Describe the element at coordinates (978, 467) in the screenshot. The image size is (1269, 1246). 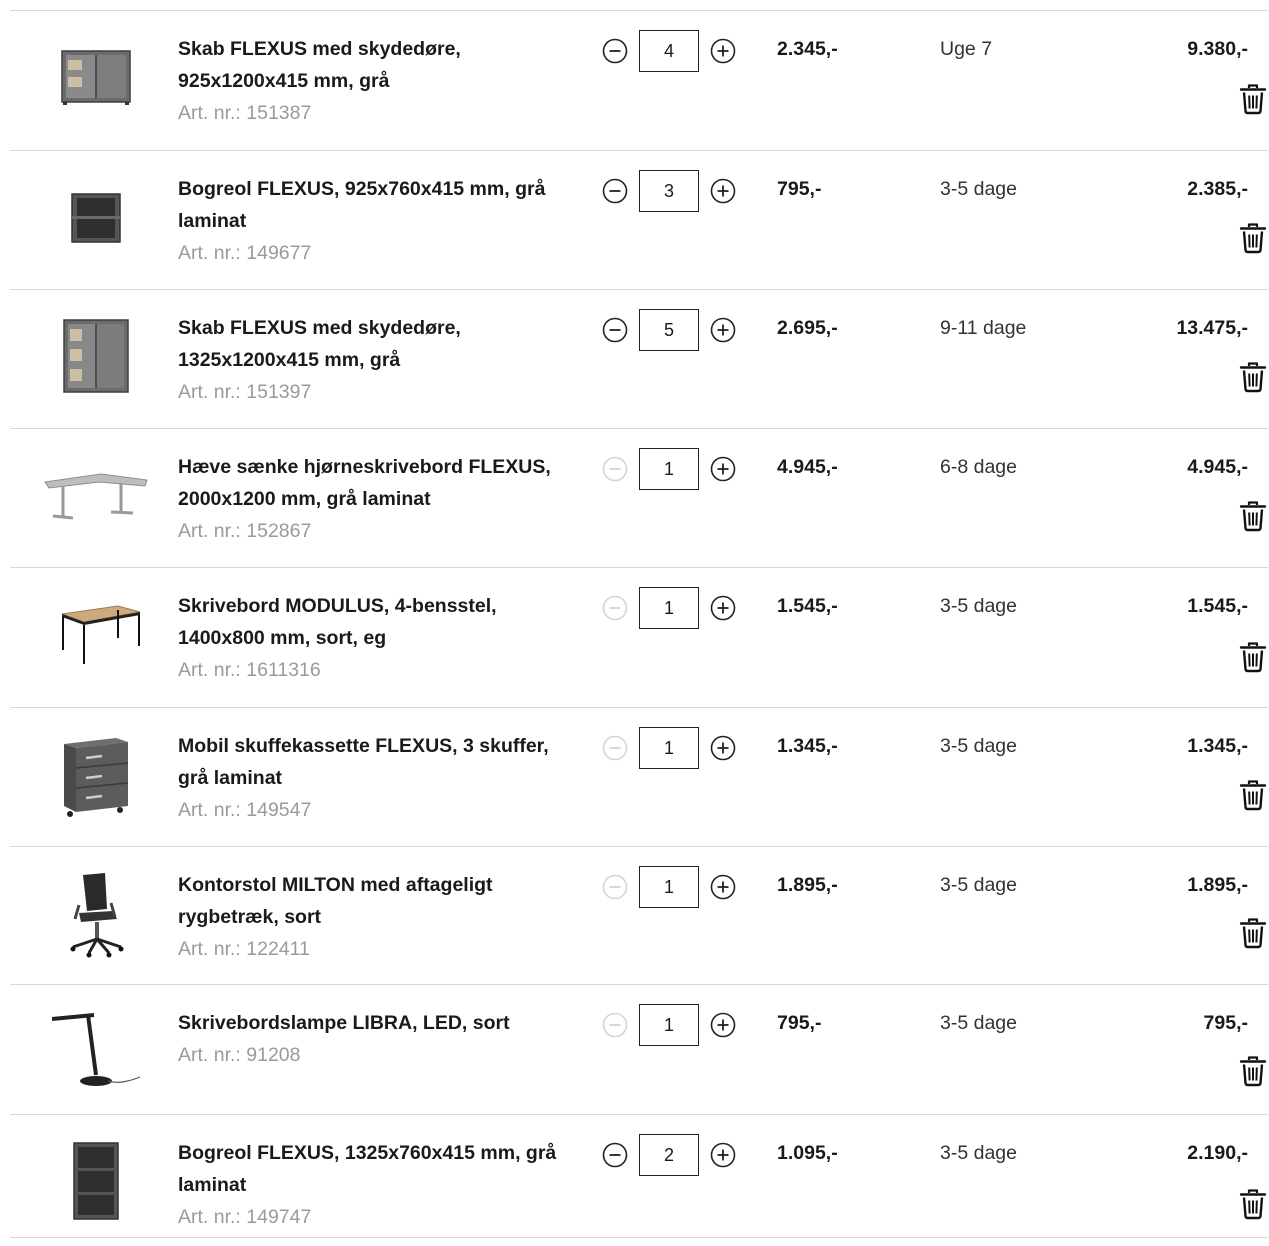
I see `delivery-time: 6-8 dage` at that location.